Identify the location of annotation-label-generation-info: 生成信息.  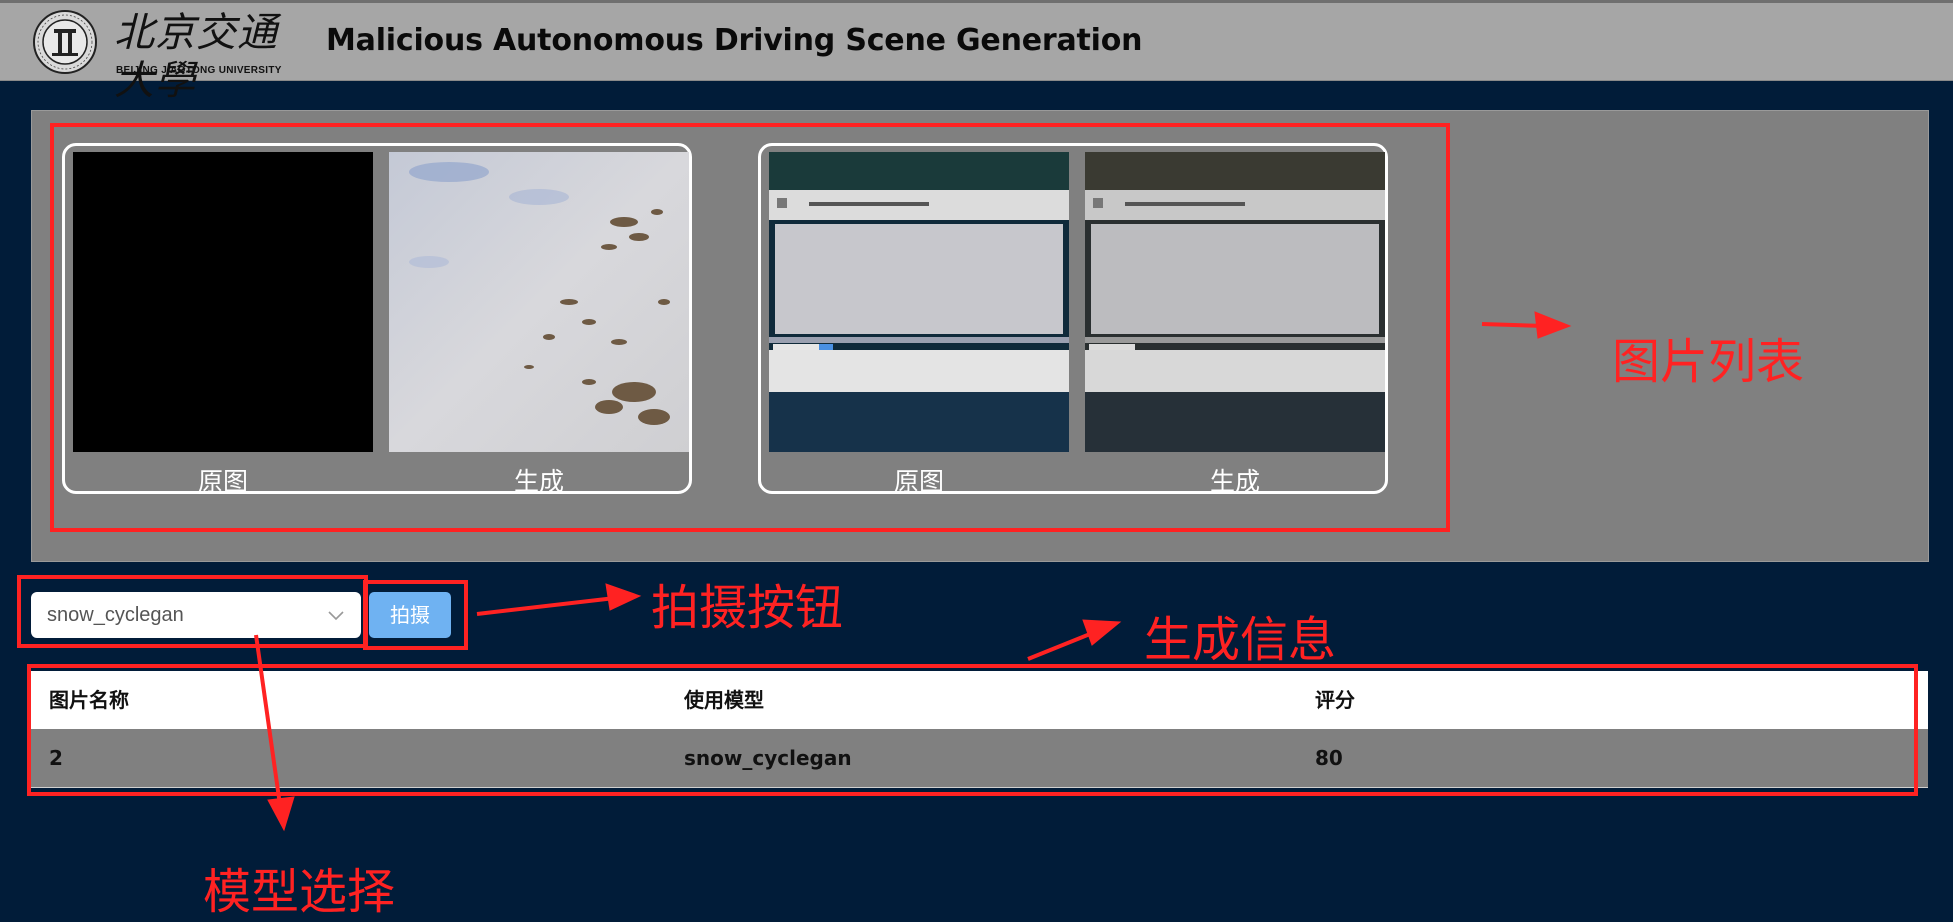
(1240, 640).